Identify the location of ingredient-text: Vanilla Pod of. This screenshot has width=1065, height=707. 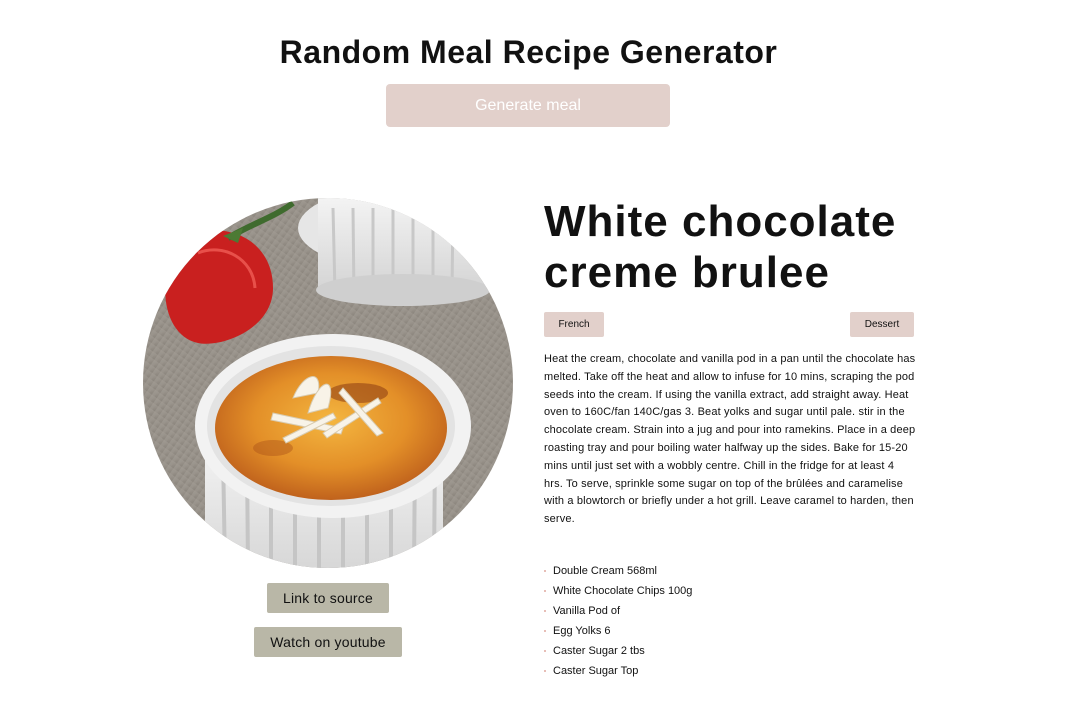
(587, 611).